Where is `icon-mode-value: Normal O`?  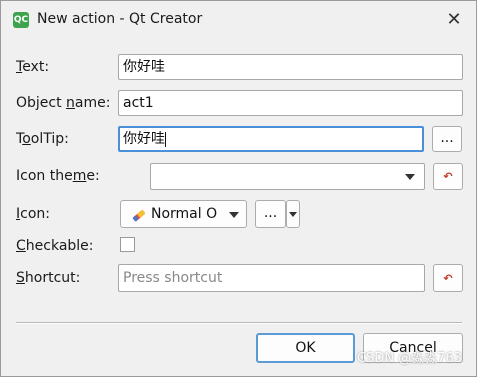
icon-mode-value: Normal O is located at coordinates (184, 214).